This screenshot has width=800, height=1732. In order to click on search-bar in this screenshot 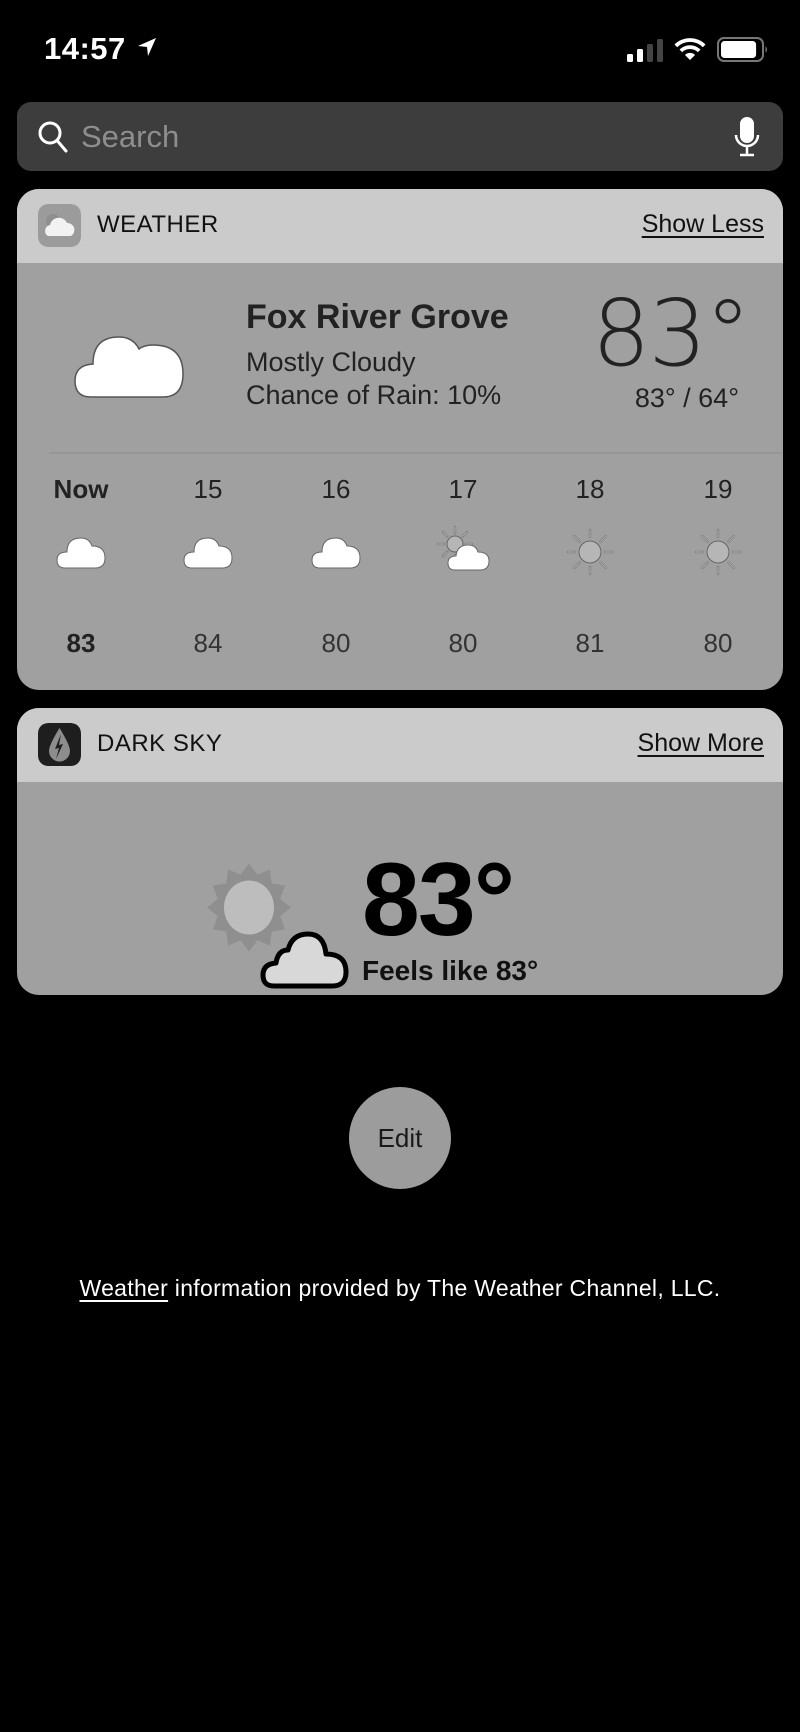, I will do `click(400, 136)`.